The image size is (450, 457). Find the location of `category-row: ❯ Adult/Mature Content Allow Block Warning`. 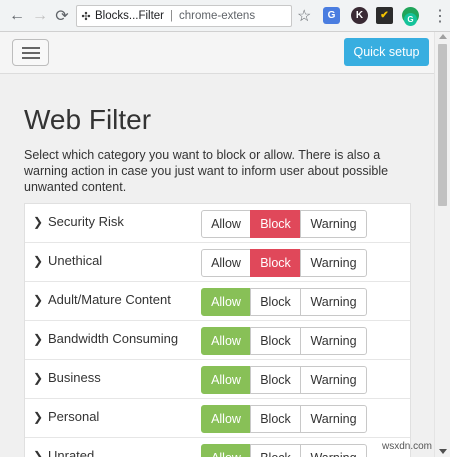

category-row: ❯ Adult/Mature Content Allow Block Warning is located at coordinates (217, 301).